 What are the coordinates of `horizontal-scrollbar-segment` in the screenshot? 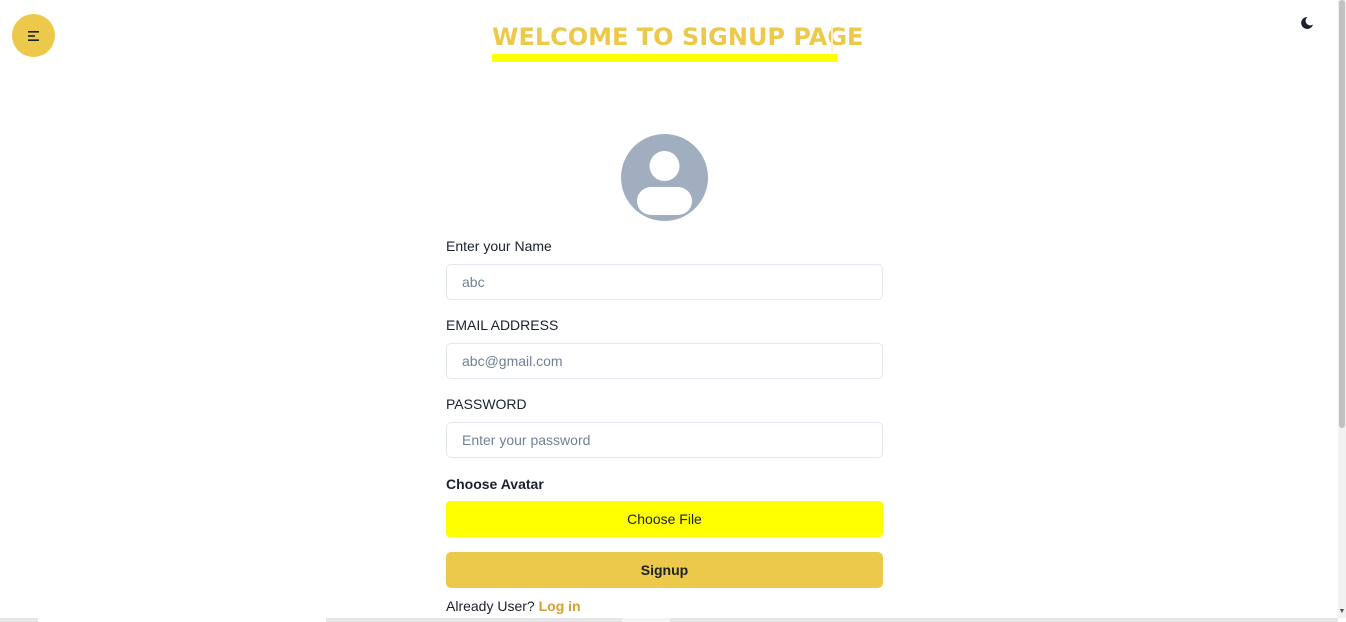 It's located at (646, 620).